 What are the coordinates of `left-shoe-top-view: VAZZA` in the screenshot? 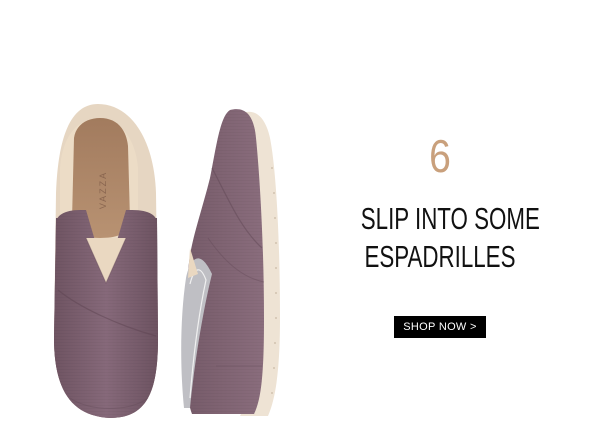 It's located at (106, 261).